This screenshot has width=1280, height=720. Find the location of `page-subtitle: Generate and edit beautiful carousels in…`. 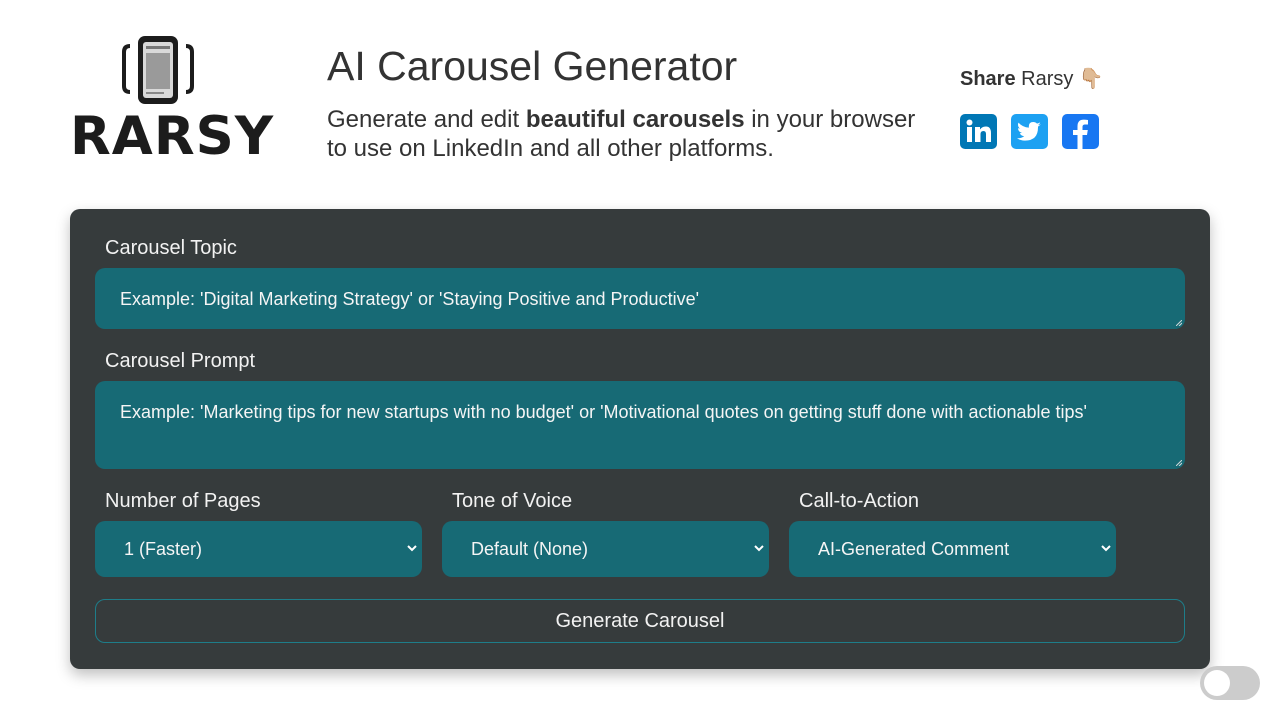

page-subtitle: Generate and edit beautiful carousels in… is located at coordinates (621, 134).